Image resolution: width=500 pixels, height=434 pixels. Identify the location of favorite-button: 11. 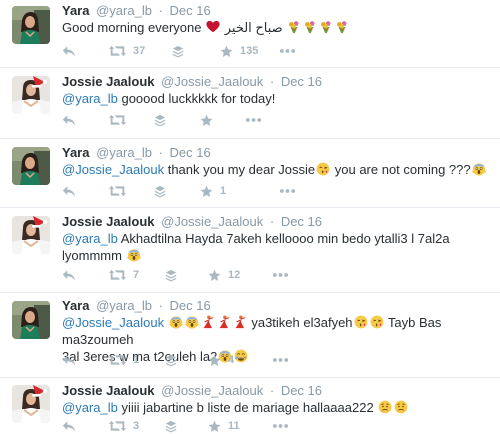
(224, 426).